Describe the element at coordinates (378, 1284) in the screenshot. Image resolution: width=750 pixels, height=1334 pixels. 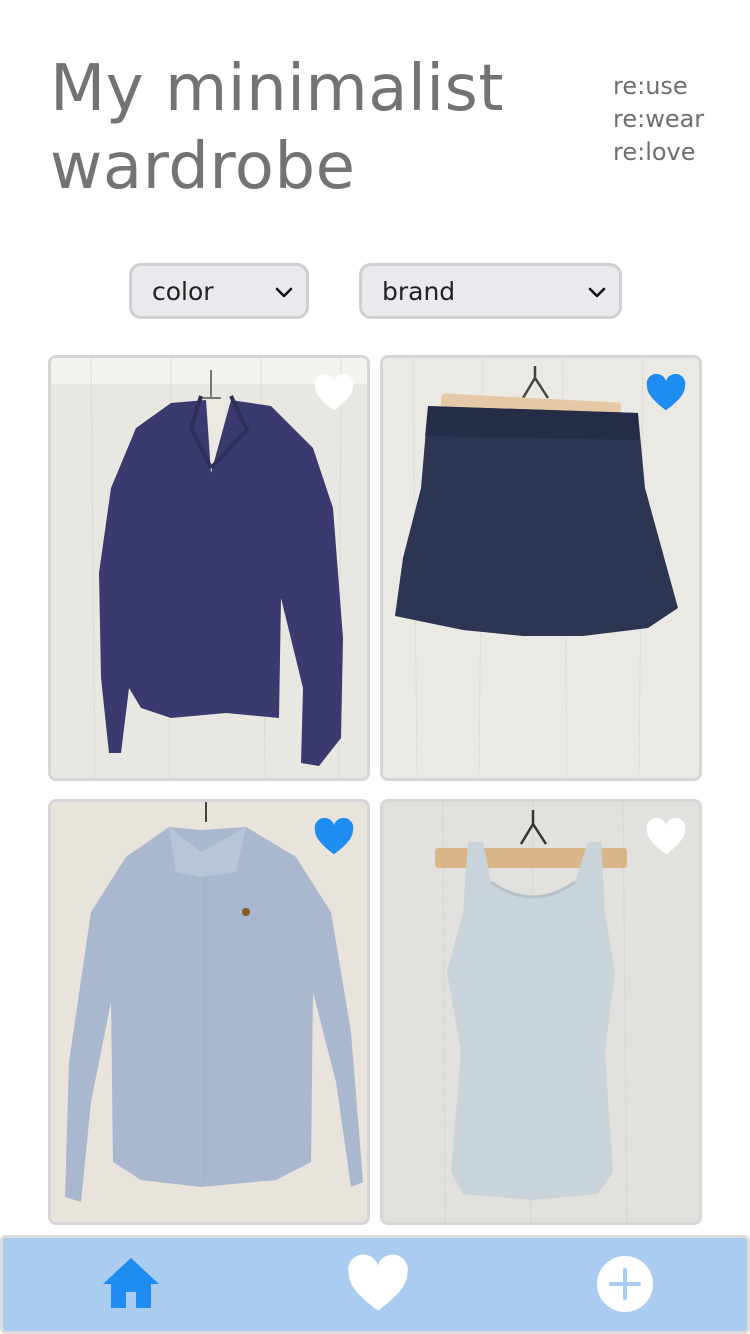
I see `heart-icon` at that location.